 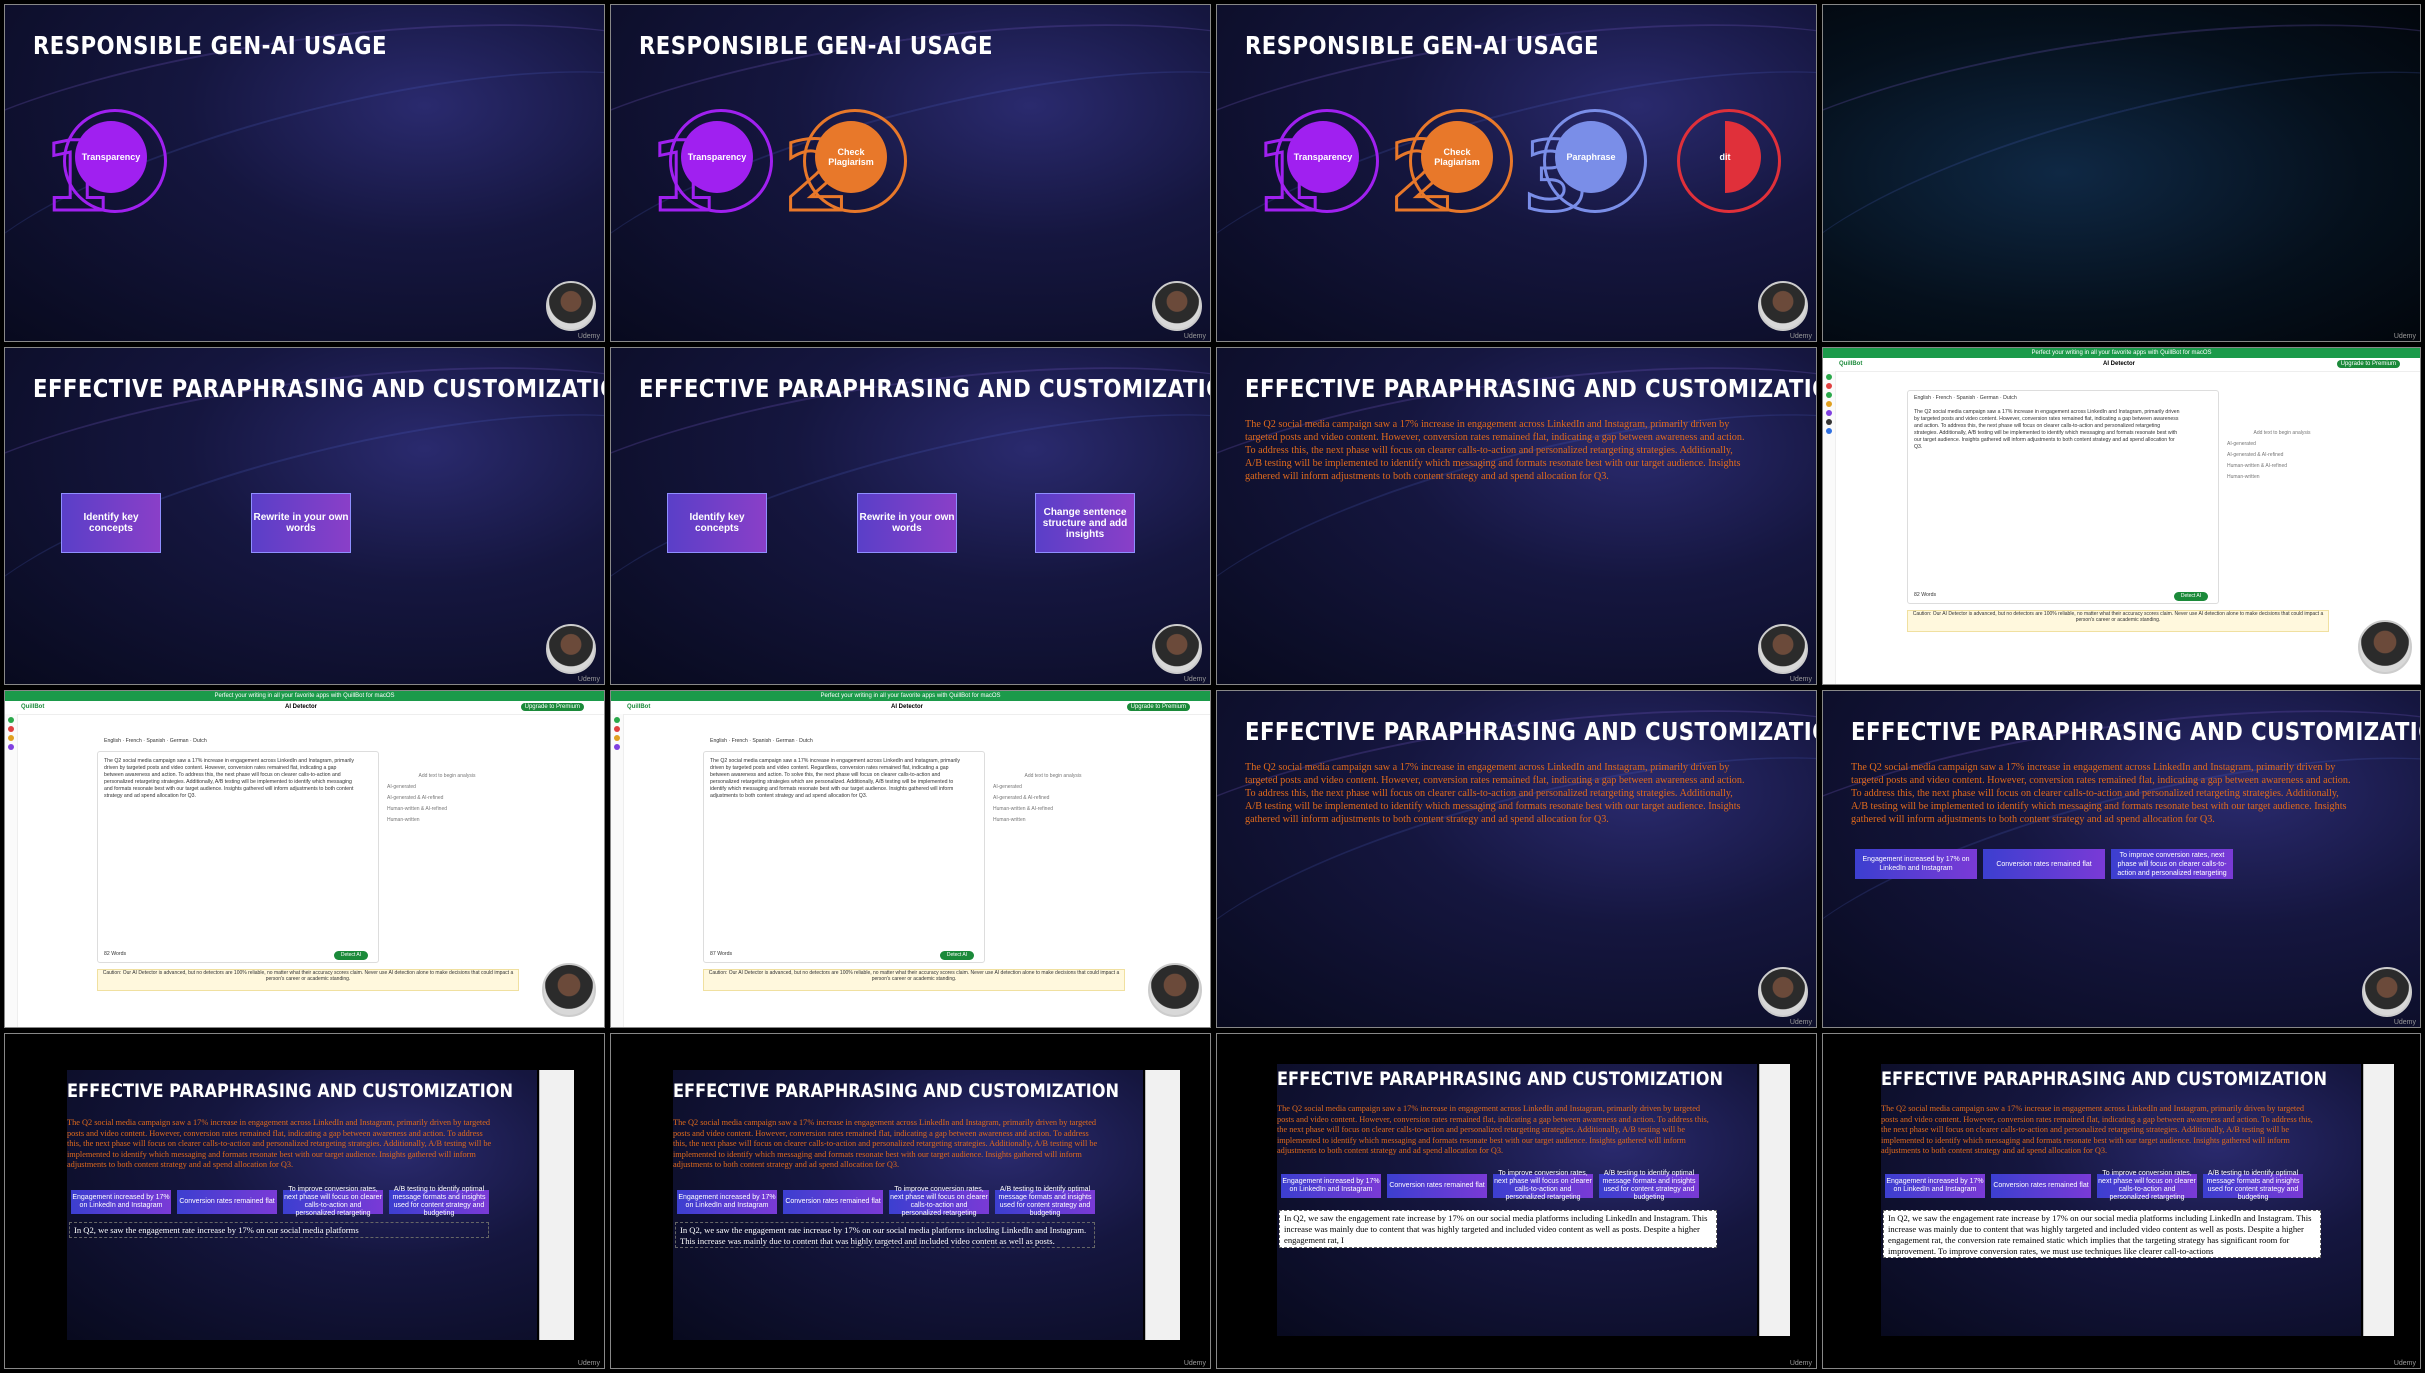 What do you see at coordinates (2387, 992) in the screenshot?
I see `presenter-webcam` at bounding box center [2387, 992].